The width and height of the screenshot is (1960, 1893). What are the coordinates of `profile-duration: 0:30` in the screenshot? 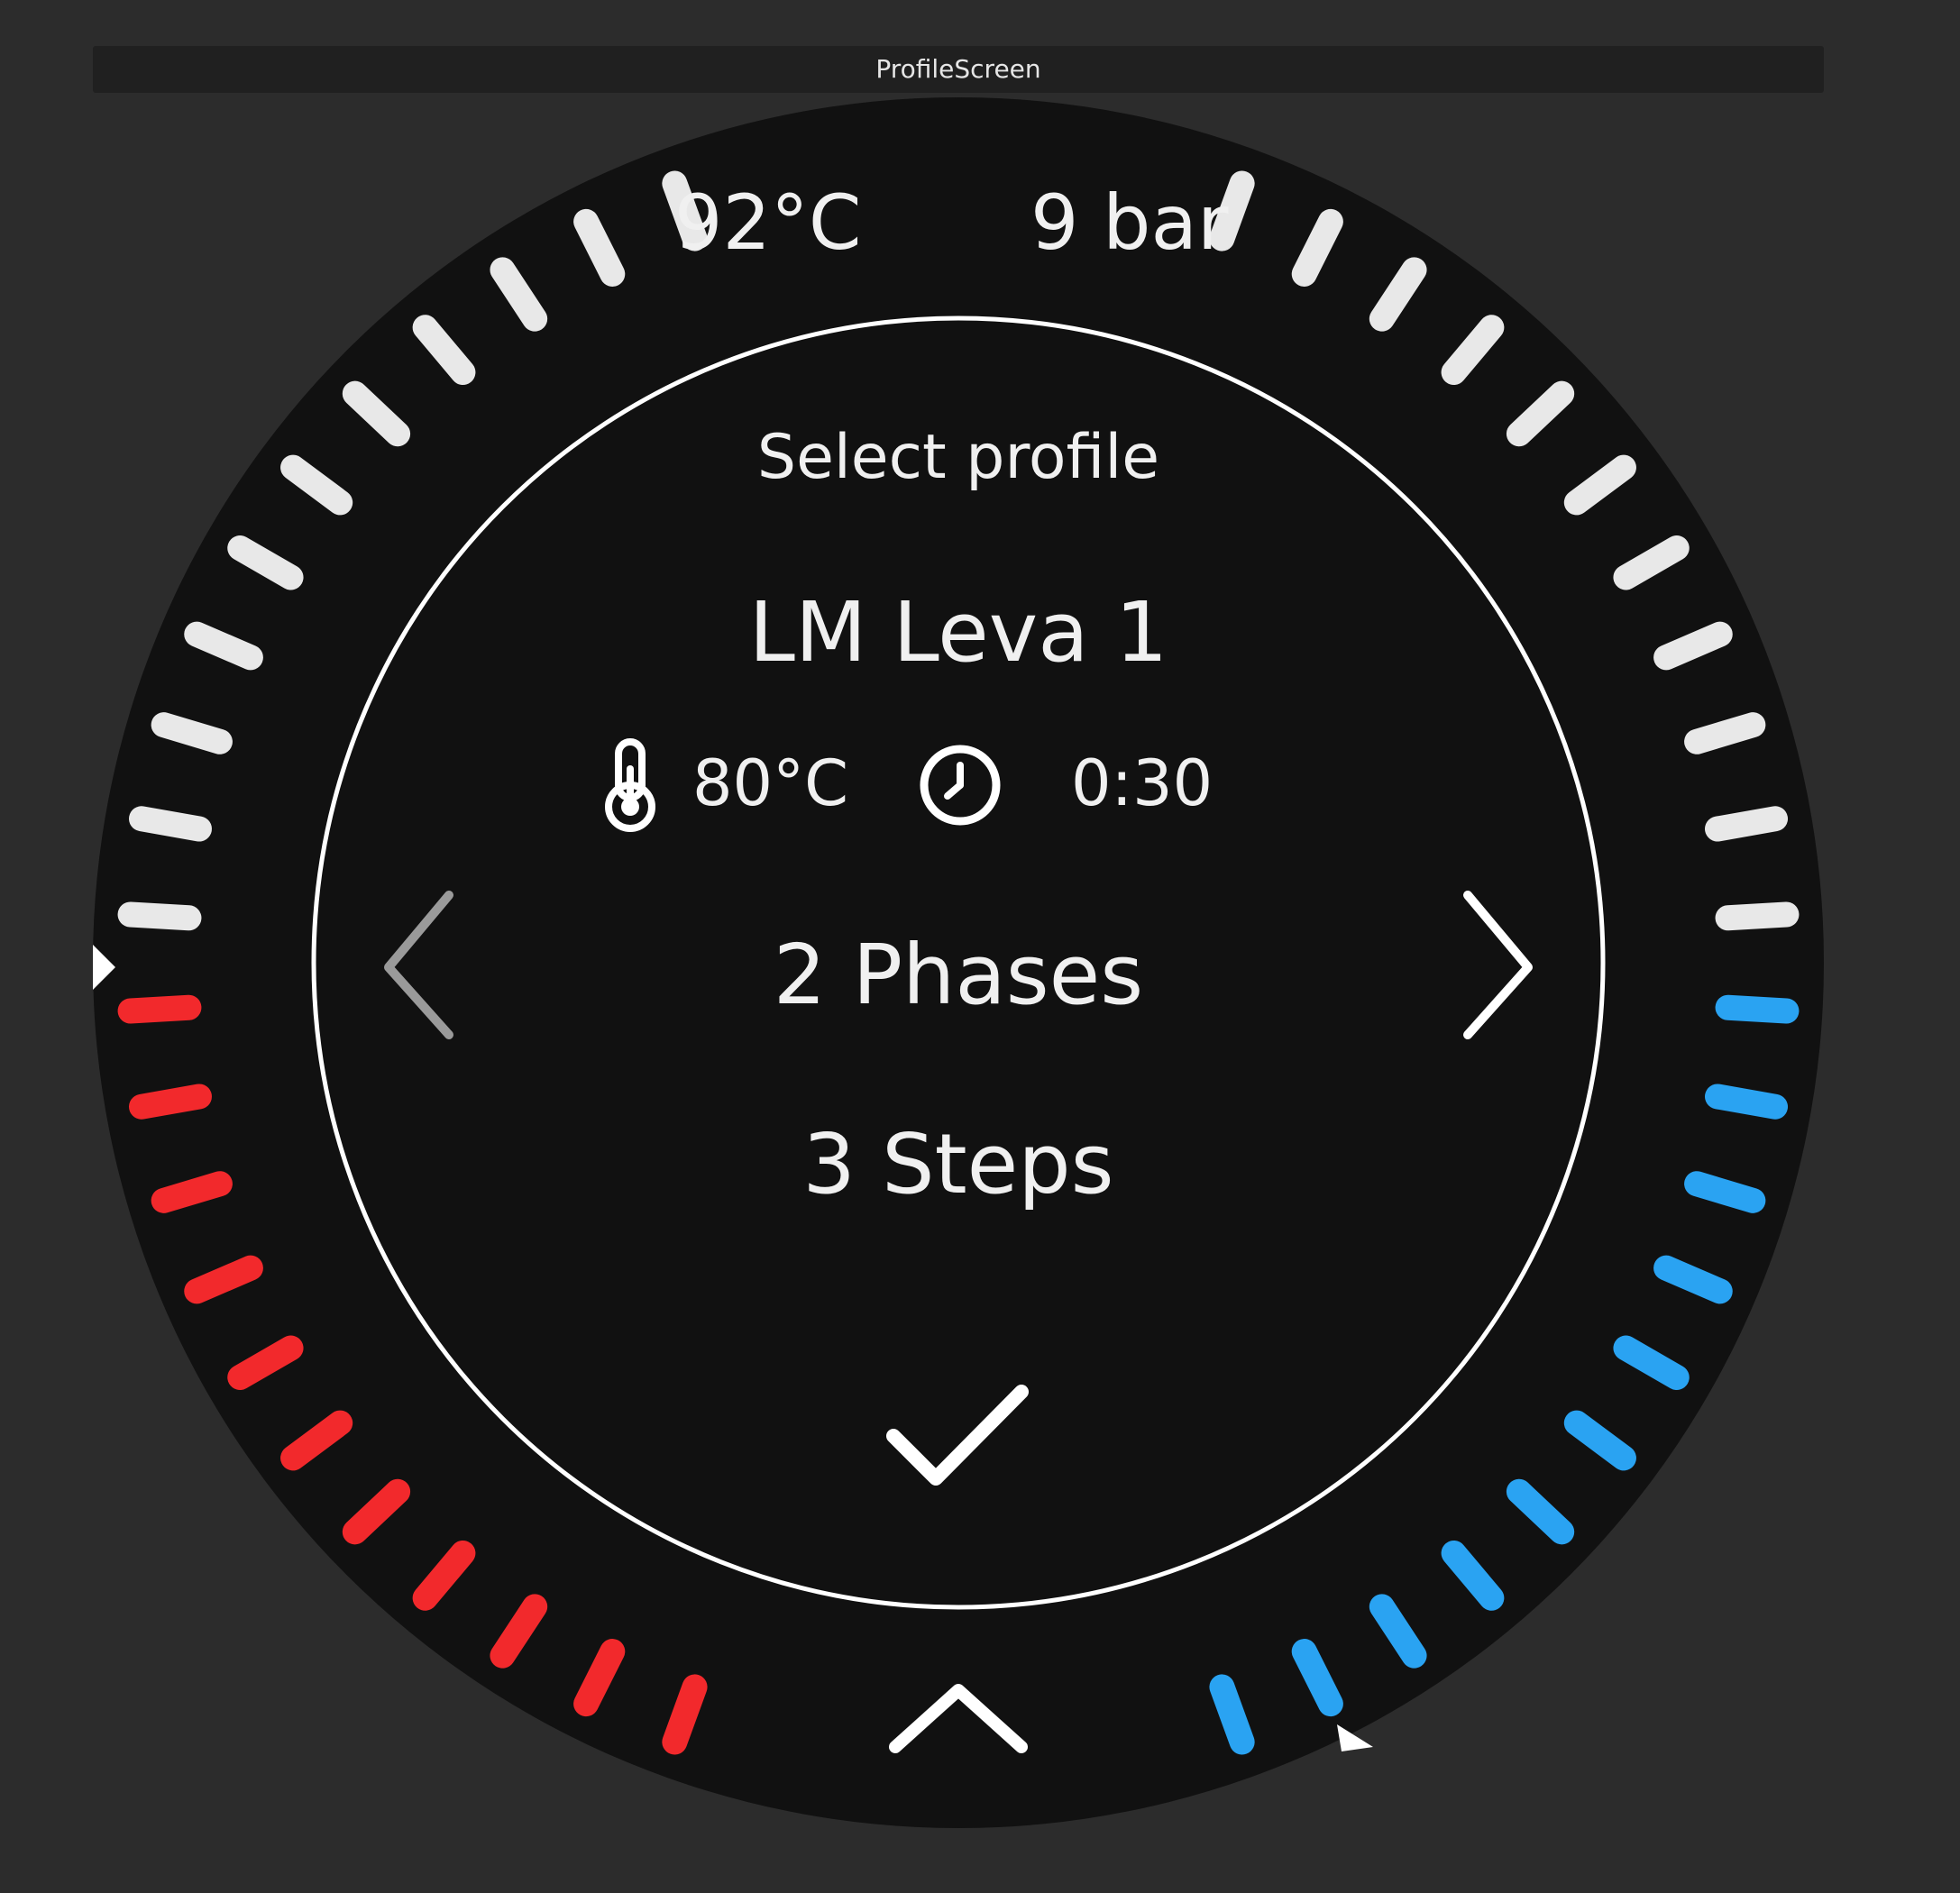 It's located at (1143, 783).